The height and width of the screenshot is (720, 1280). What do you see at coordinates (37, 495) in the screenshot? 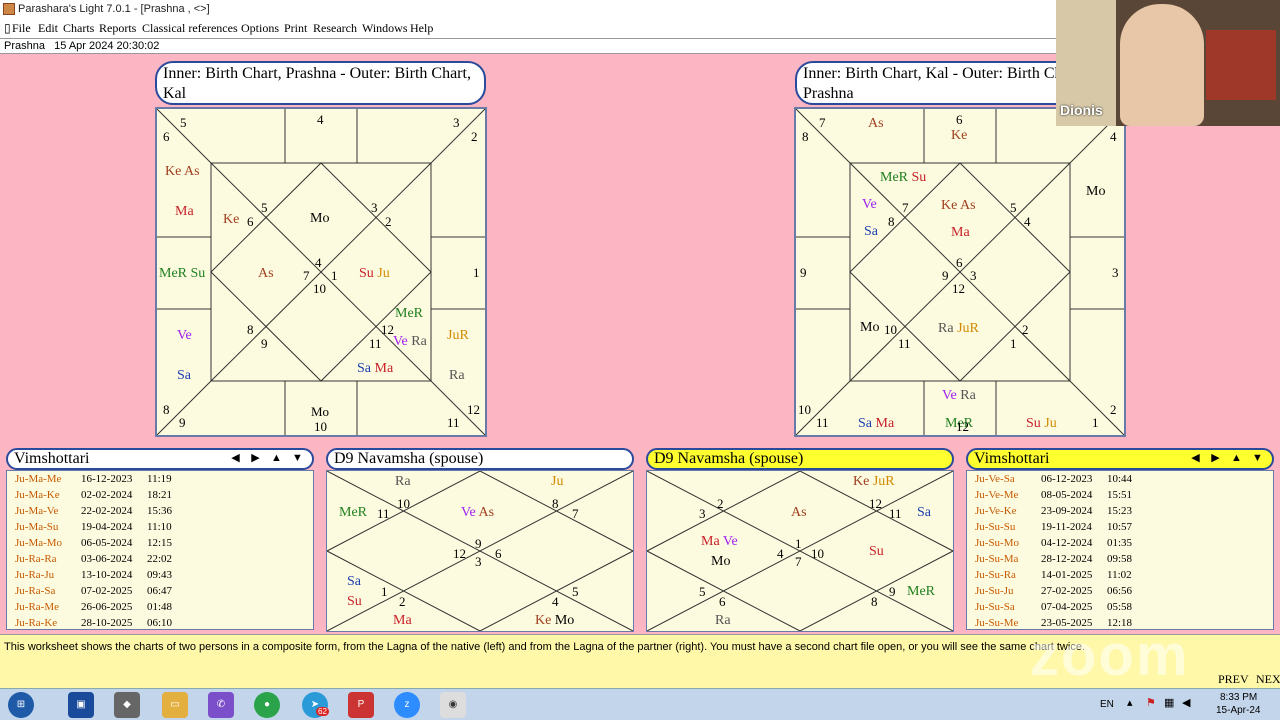
I see `dasha-period: Ju-Ma-Ke` at bounding box center [37, 495].